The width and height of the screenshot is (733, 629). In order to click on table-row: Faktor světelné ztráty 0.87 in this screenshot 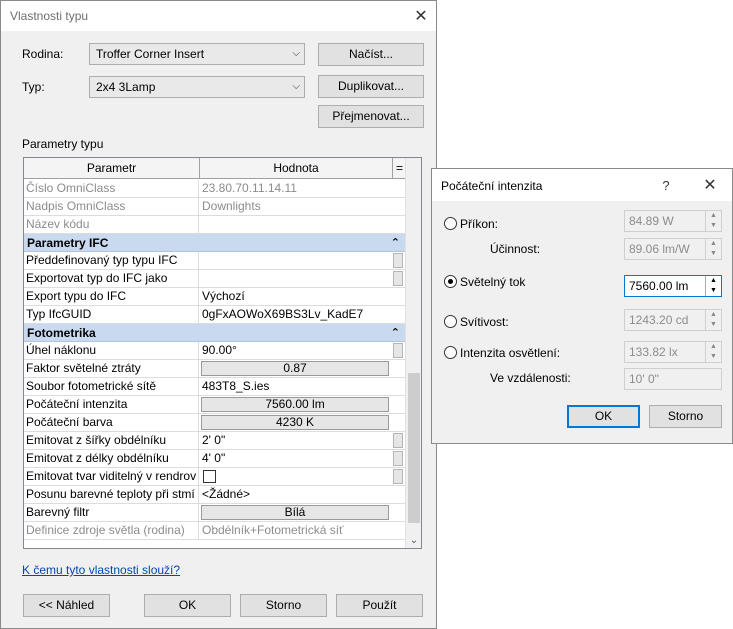, I will do `click(215, 369)`.